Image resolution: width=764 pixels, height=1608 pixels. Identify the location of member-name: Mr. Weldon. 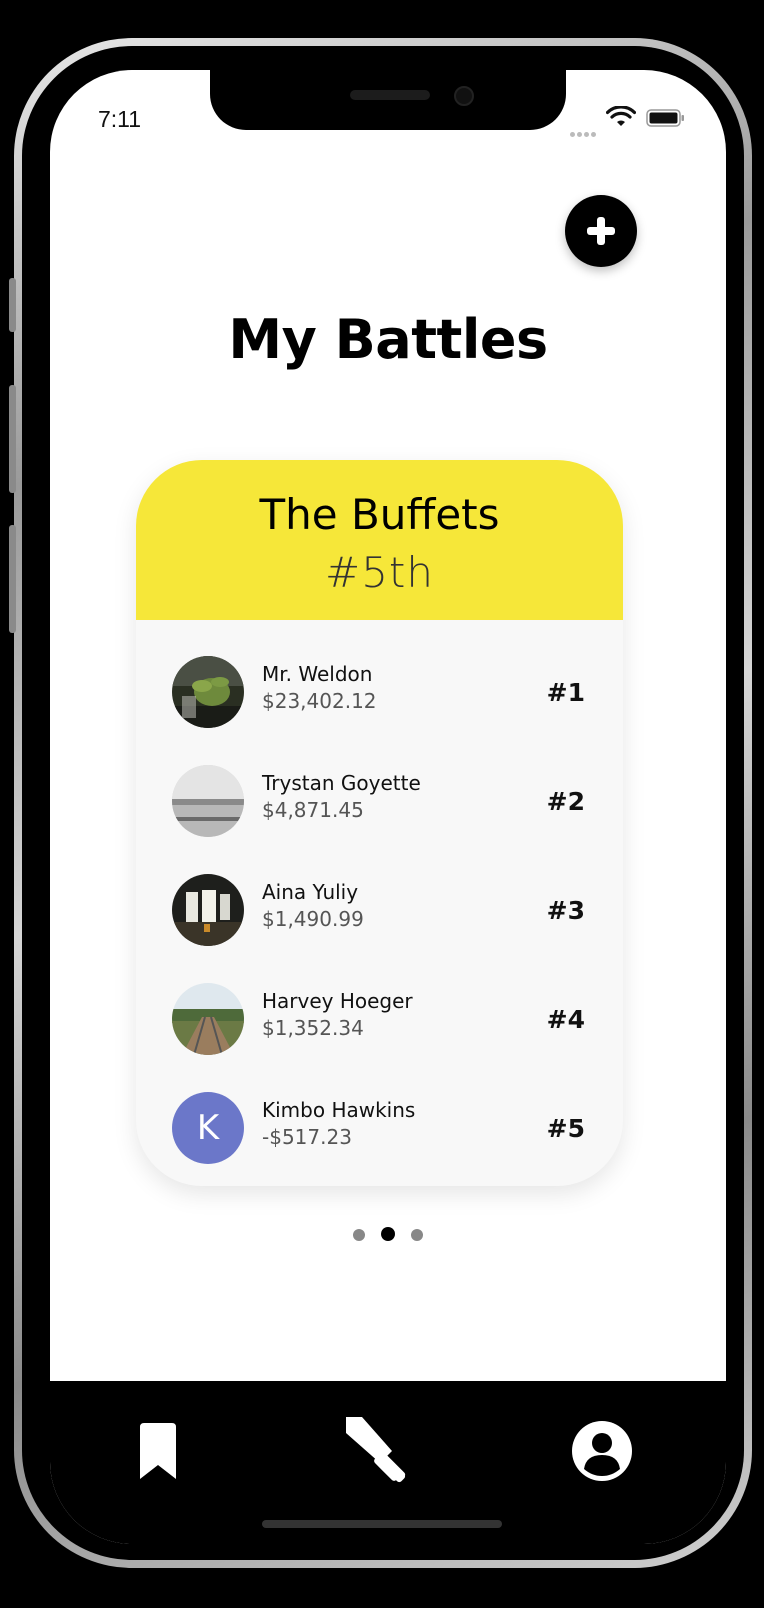
(317, 674).